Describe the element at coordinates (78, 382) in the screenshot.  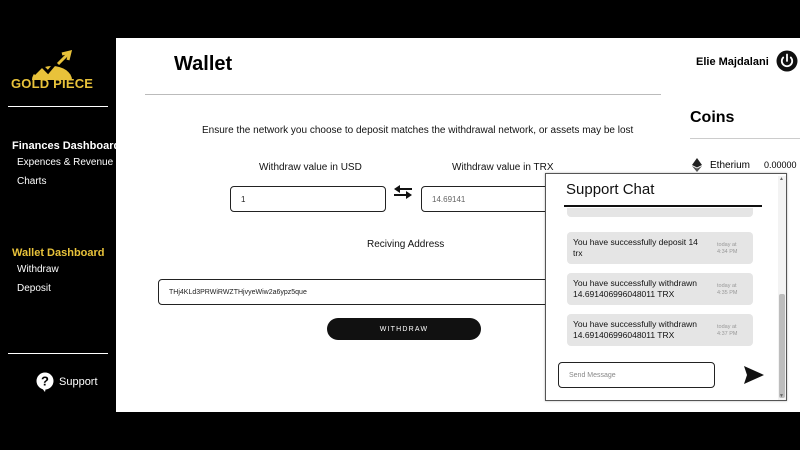
I see `support-label: Support` at that location.